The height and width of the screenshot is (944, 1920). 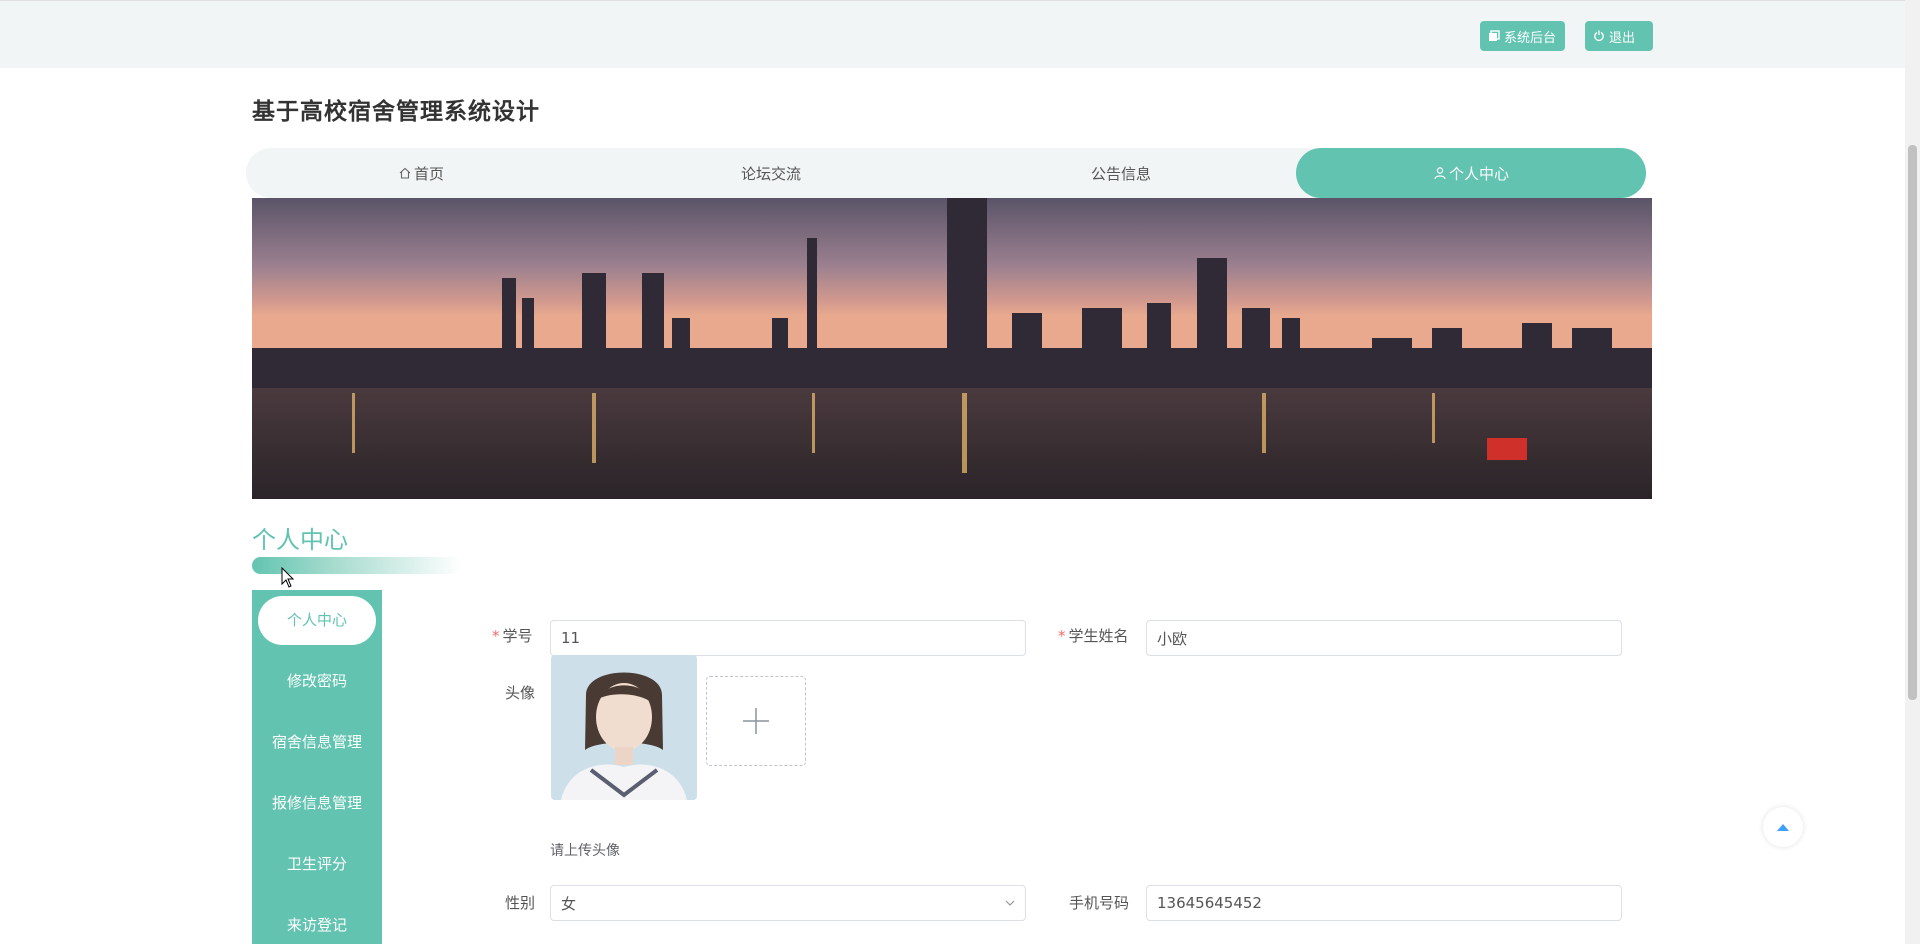 What do you see at coordinates (1530, 38) in the screenshot?
I see `system-admin-label: 系统后台` at bounding box center [1530, 38].